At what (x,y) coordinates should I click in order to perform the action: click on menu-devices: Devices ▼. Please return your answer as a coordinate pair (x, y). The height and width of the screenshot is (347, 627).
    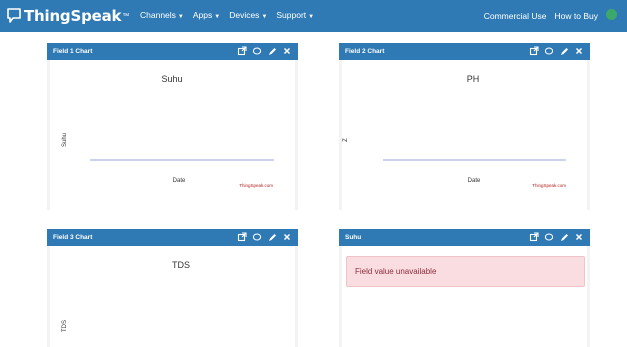
    Looking at the image, I should click on (248, 15).